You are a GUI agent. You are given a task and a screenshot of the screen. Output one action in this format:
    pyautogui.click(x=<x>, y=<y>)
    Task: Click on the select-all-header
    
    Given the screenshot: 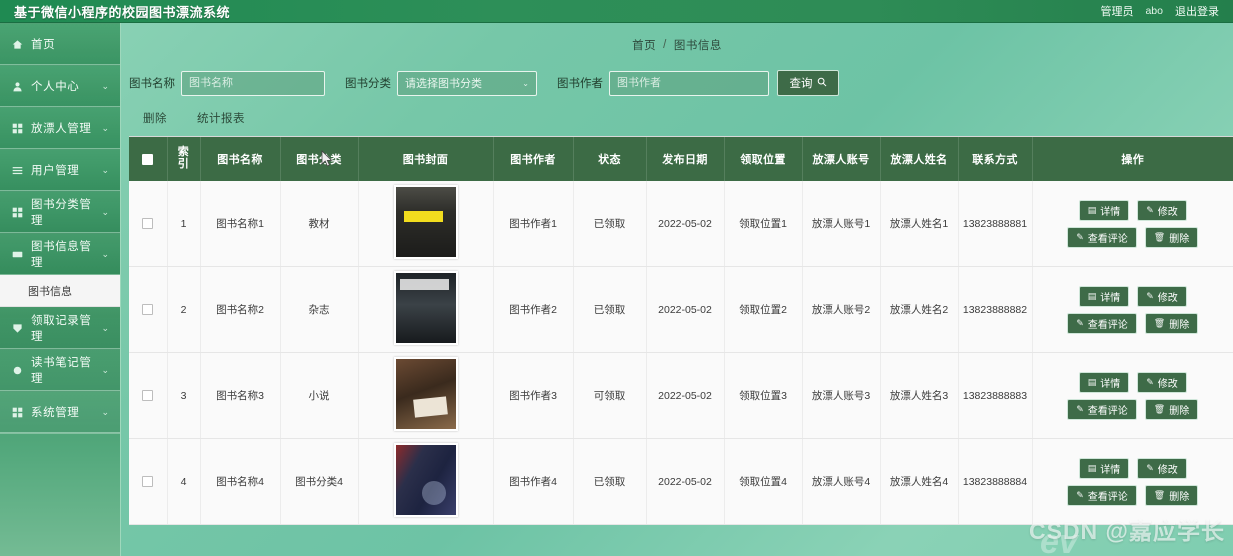 What is the action you would take?
    pyautogui.click(x=148, y=159)
    